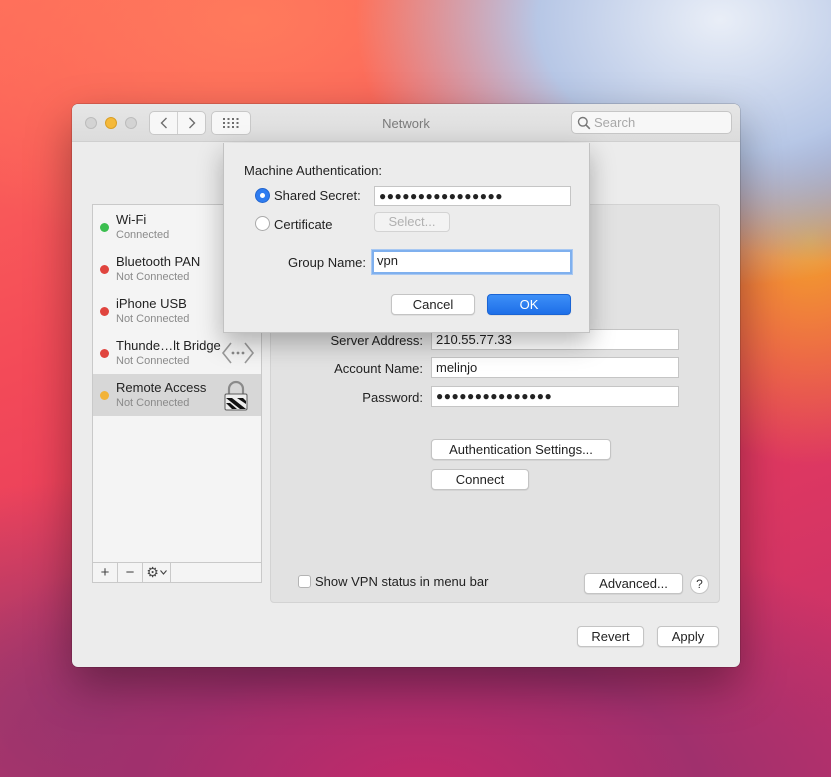 The width and height of the screenshot is (831, 777). I want to click on service-actions-menu: ⚙, so click(157, 572).